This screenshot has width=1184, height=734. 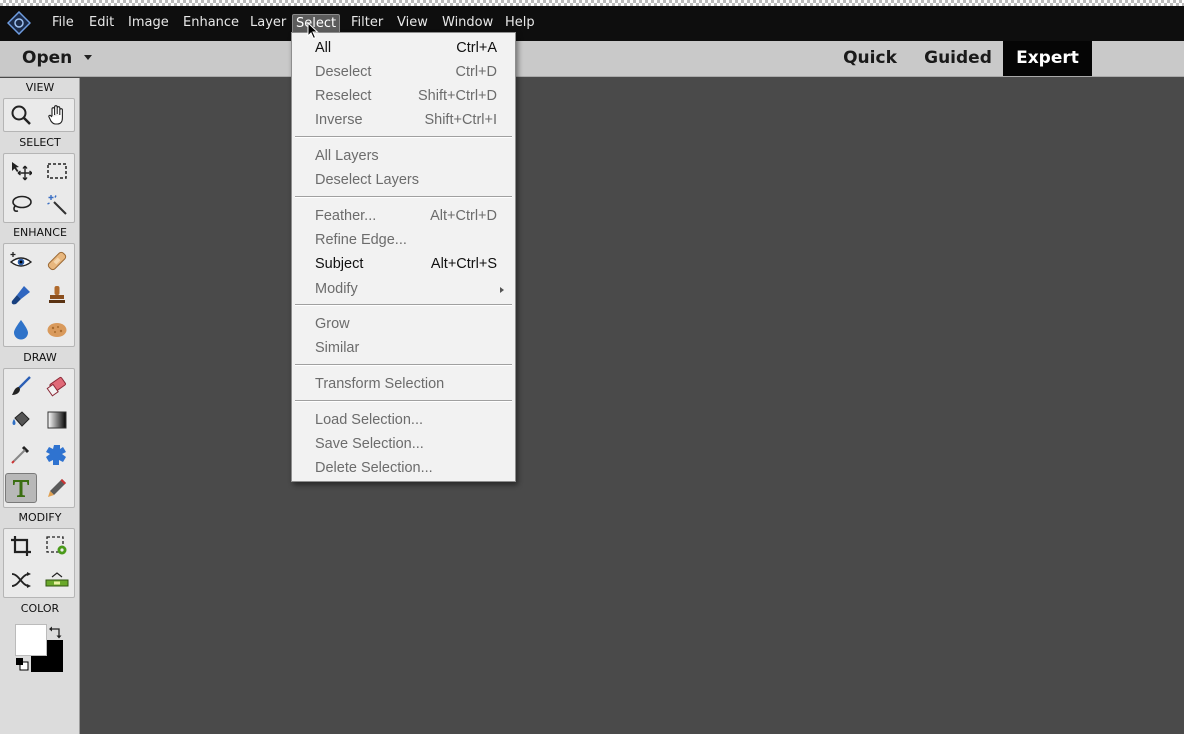 What do you see at coordinates (39, 438) in the screenshot?
I see `tool-group-draw` at bounding box center [39, 438].